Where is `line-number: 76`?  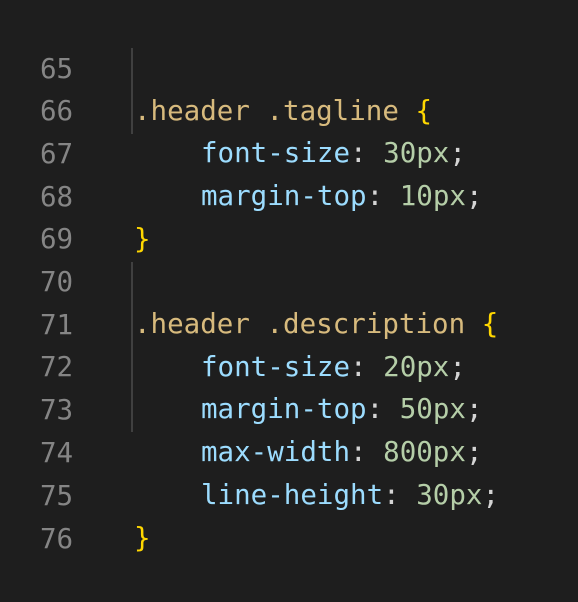
line-number: 76 is located at coordinates (57, 539).